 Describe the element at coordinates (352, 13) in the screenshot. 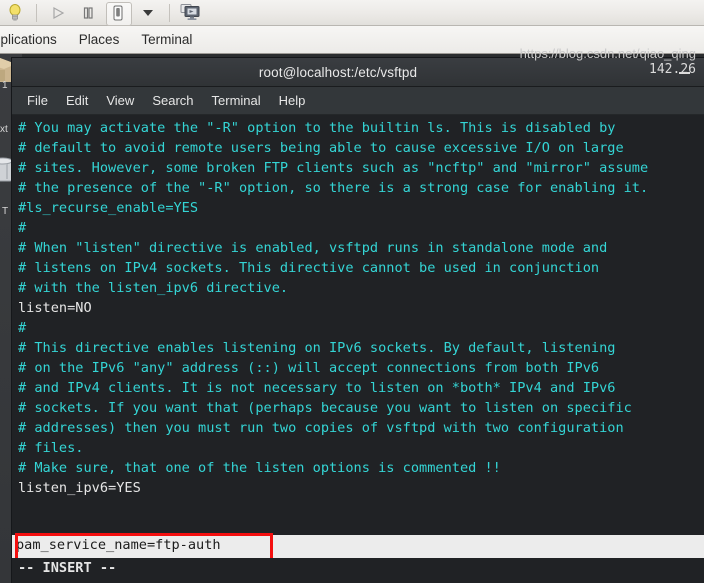

I see `vmware-toolbar` at that location.